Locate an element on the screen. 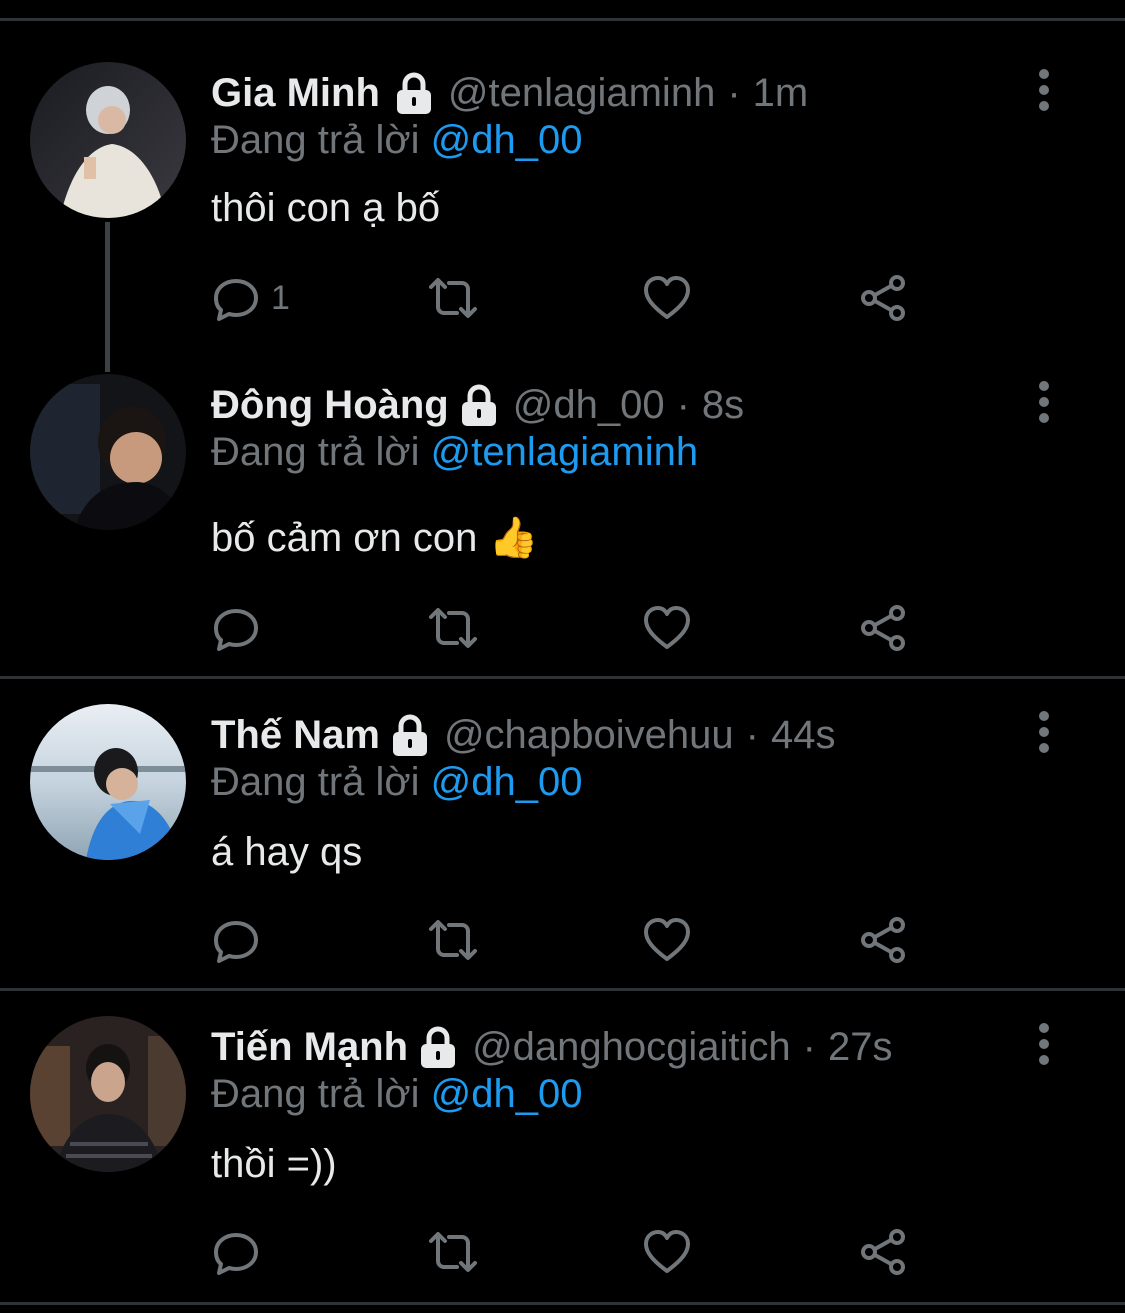 The width and height of the screenshot is (1125, 1313). timestamp: 27s is located at coordinates (860, 1047).